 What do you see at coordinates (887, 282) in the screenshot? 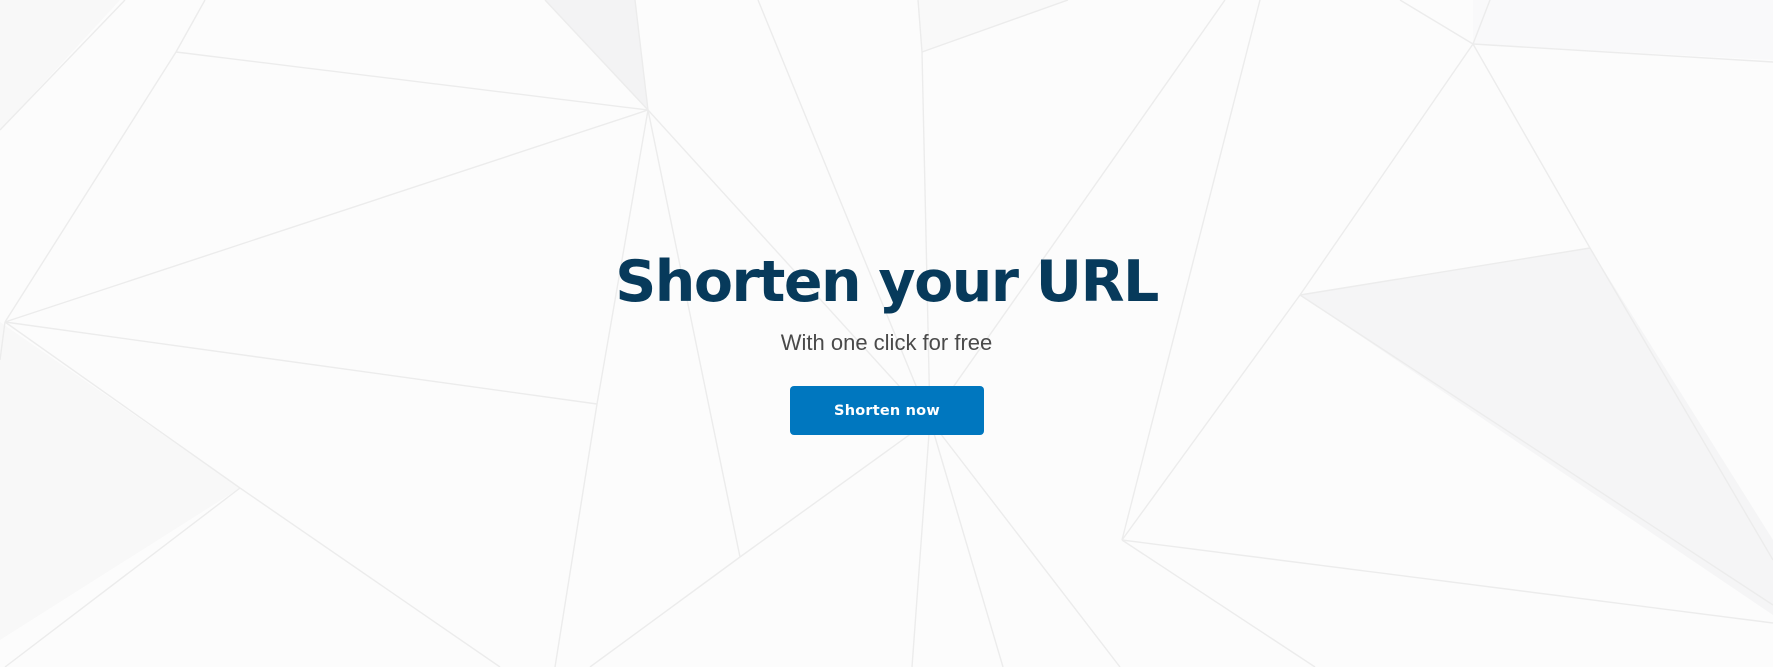
I see `page-title: Shorten your URL` at bounding box center [887, 282].